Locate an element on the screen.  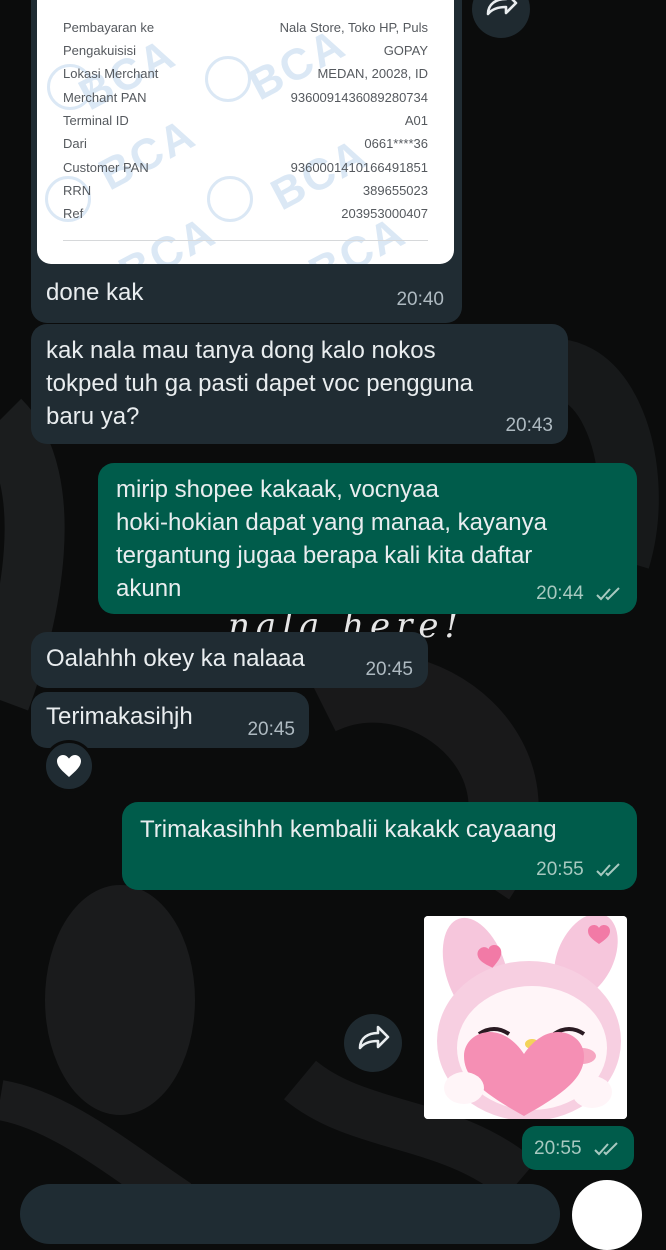
incoming-message-bubble: Oalahhh okey ka nalaaa 20:45 is located at coordinates (229, 660).